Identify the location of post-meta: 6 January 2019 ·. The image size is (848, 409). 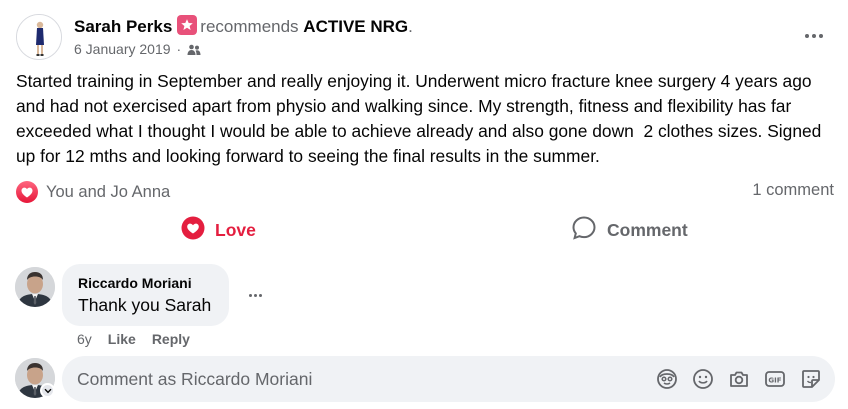
(137, 50).